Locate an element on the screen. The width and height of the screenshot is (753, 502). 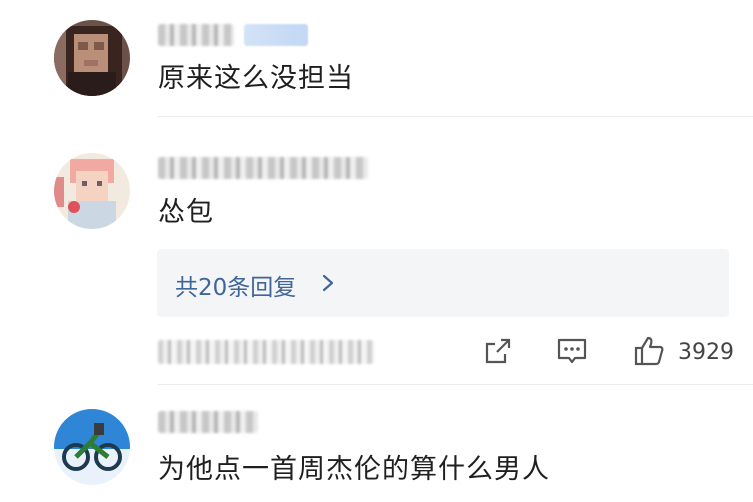
chevron-right-icon is located at coordinates (328, 283).